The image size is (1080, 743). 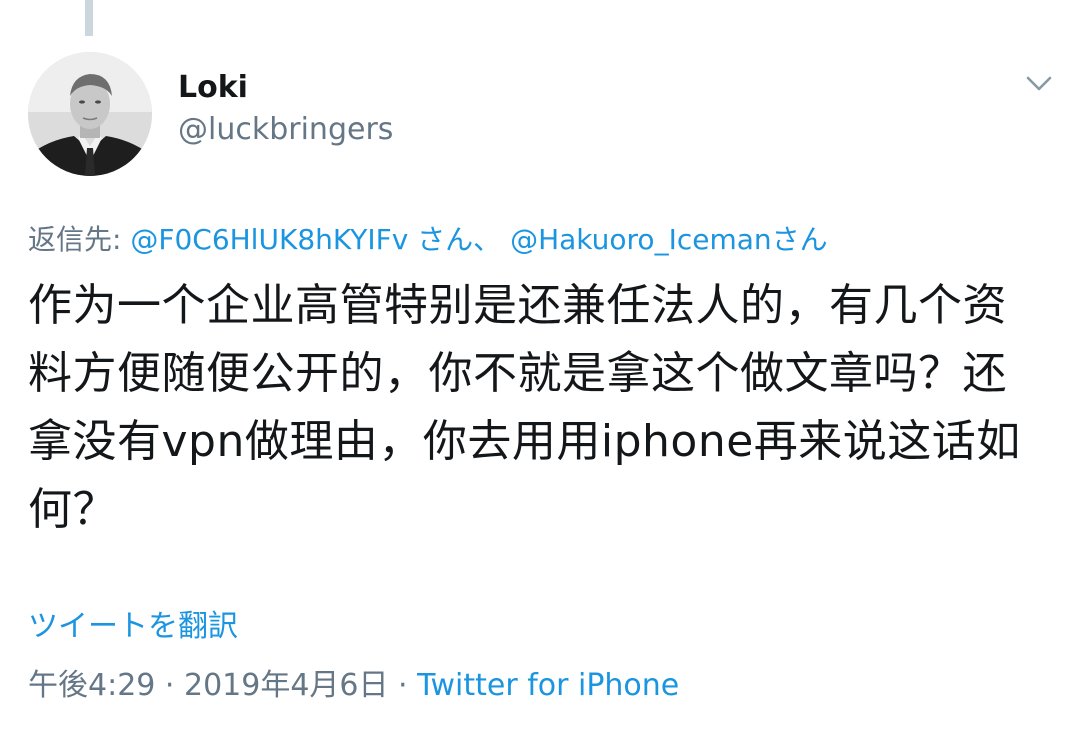 I want to click on tweet-time: 午後4:29, so click(x=92, y=685).